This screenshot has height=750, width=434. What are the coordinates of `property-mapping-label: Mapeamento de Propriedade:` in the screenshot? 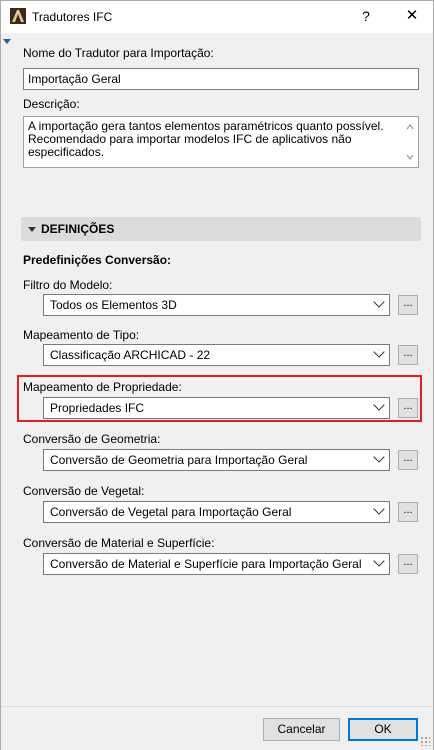 It's located at (102, 387).